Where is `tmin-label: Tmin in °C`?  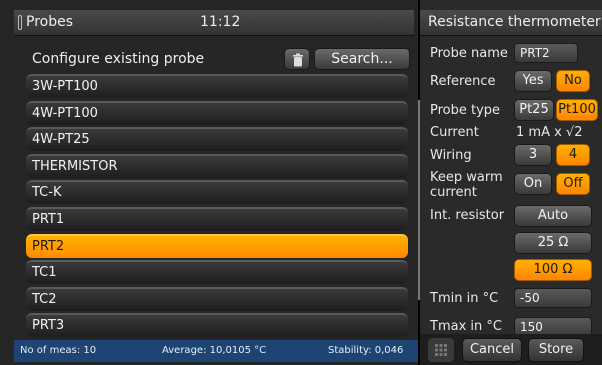
tmin-label: Tmin in °C is located at coordinates (464, 298).